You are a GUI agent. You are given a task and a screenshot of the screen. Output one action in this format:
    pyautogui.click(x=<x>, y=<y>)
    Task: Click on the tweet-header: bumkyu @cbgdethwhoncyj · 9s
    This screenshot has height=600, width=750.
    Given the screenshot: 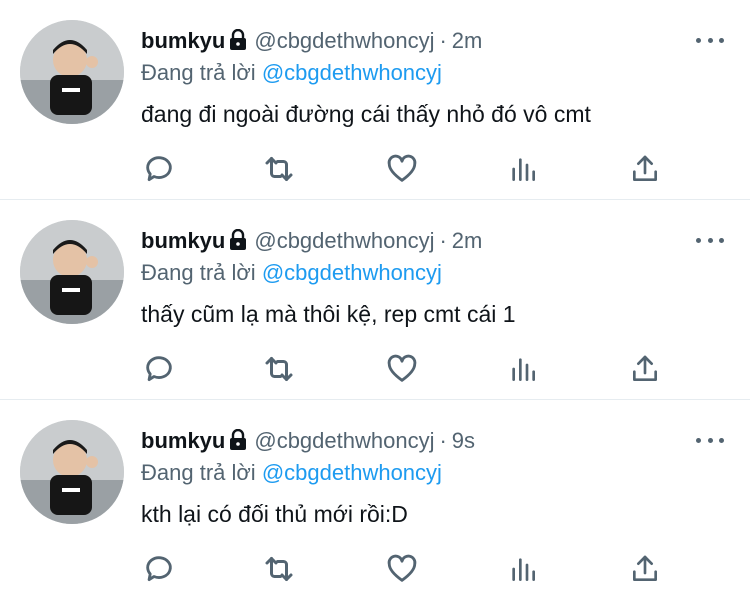 What is the action you would take?
    pyautogui.click(x=410, y=441)
    